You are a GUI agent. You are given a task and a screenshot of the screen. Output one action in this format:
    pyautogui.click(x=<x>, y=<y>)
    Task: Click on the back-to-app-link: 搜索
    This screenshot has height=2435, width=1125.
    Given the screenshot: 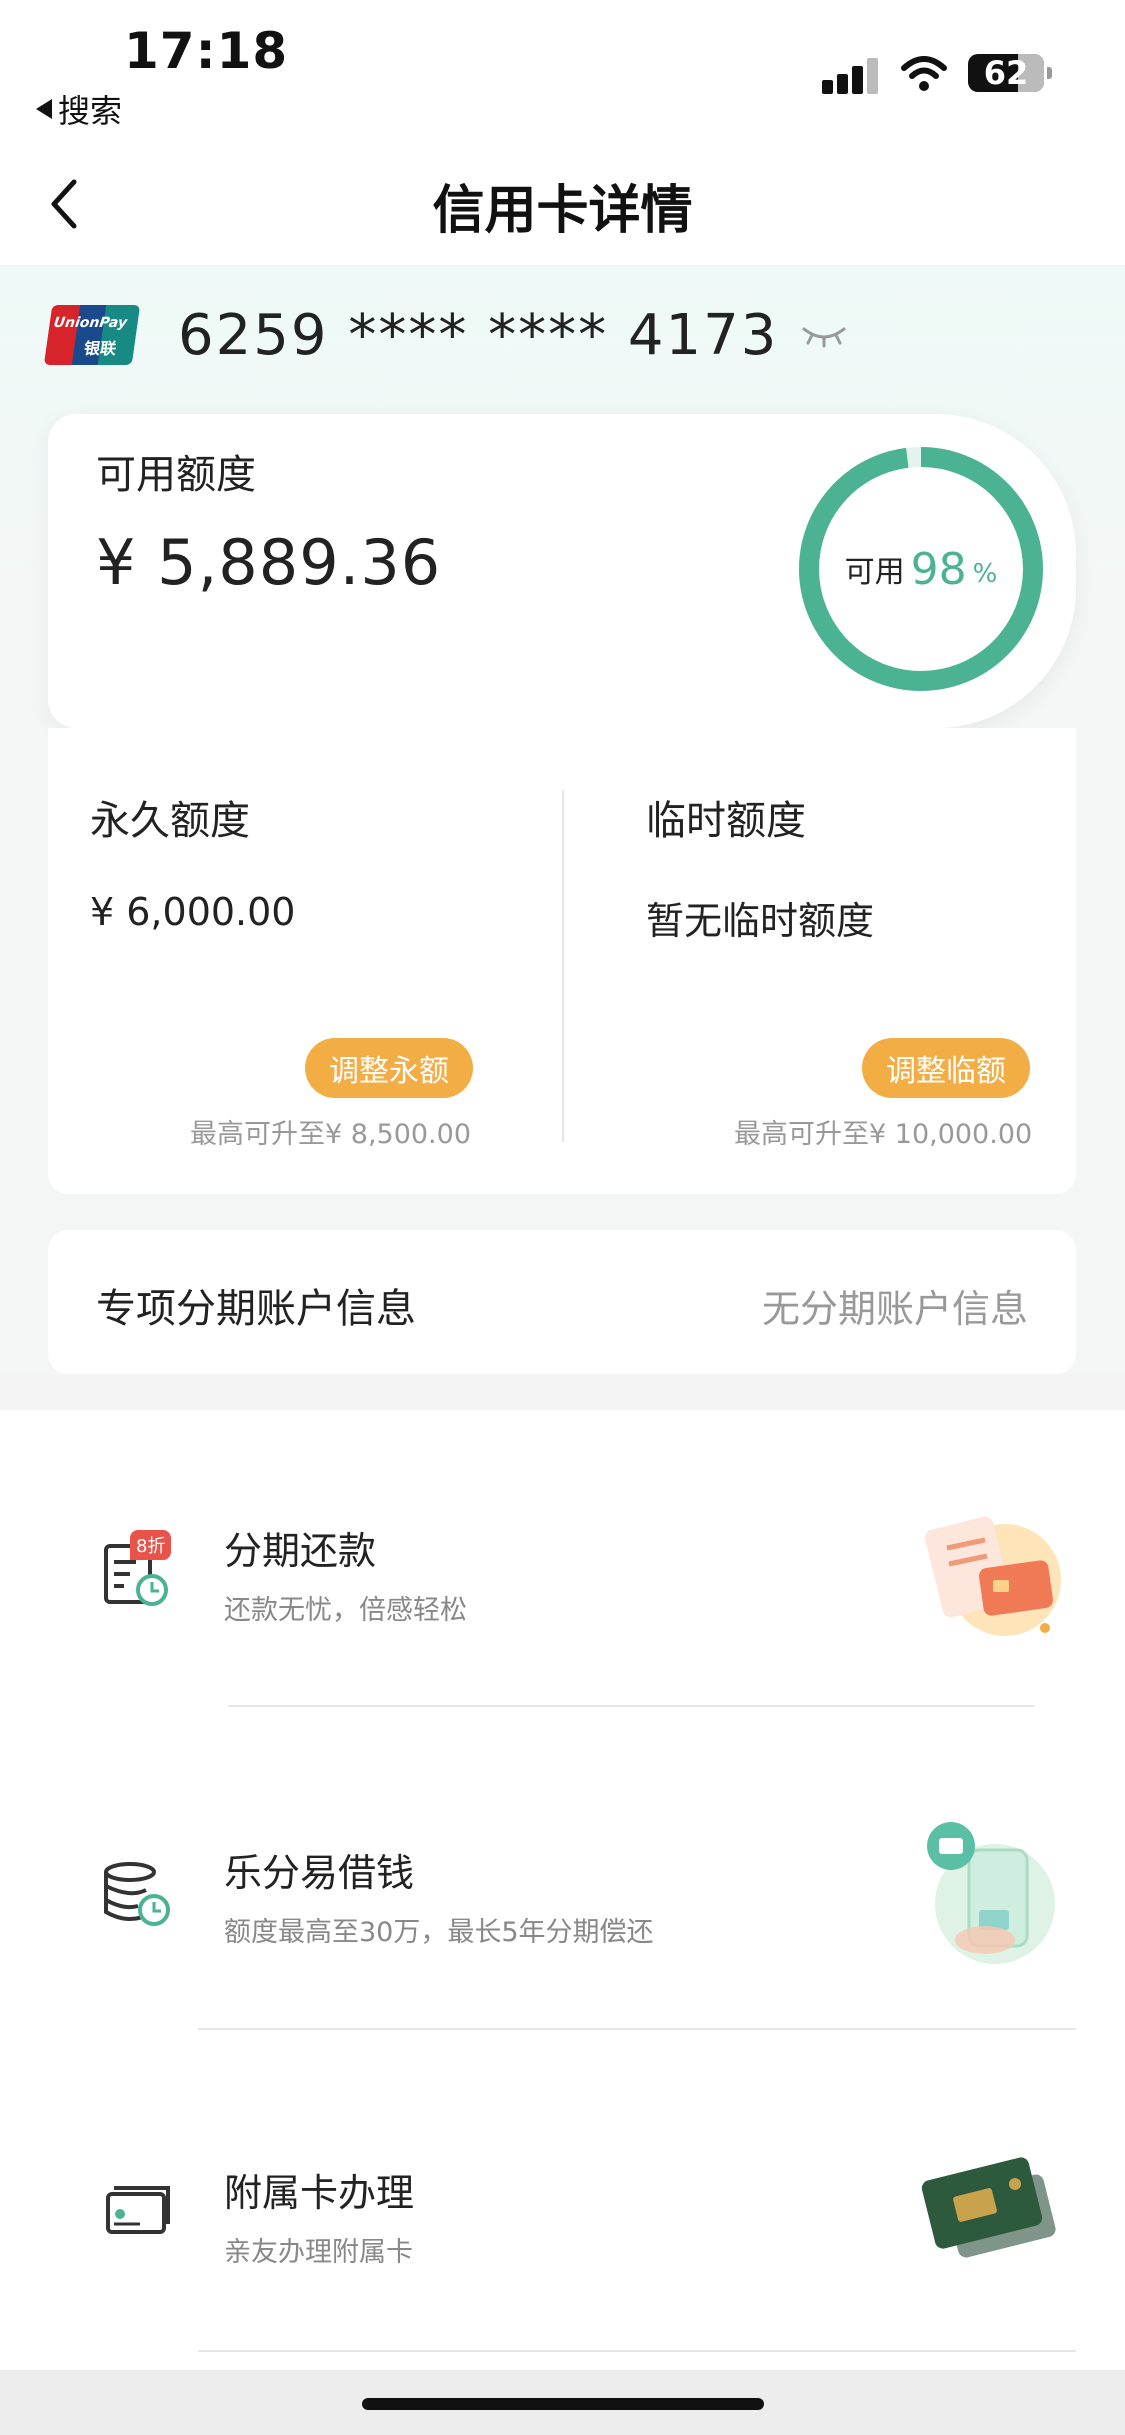 What is the action you would take?
    pyautogui.click(x=79, y=109)
    